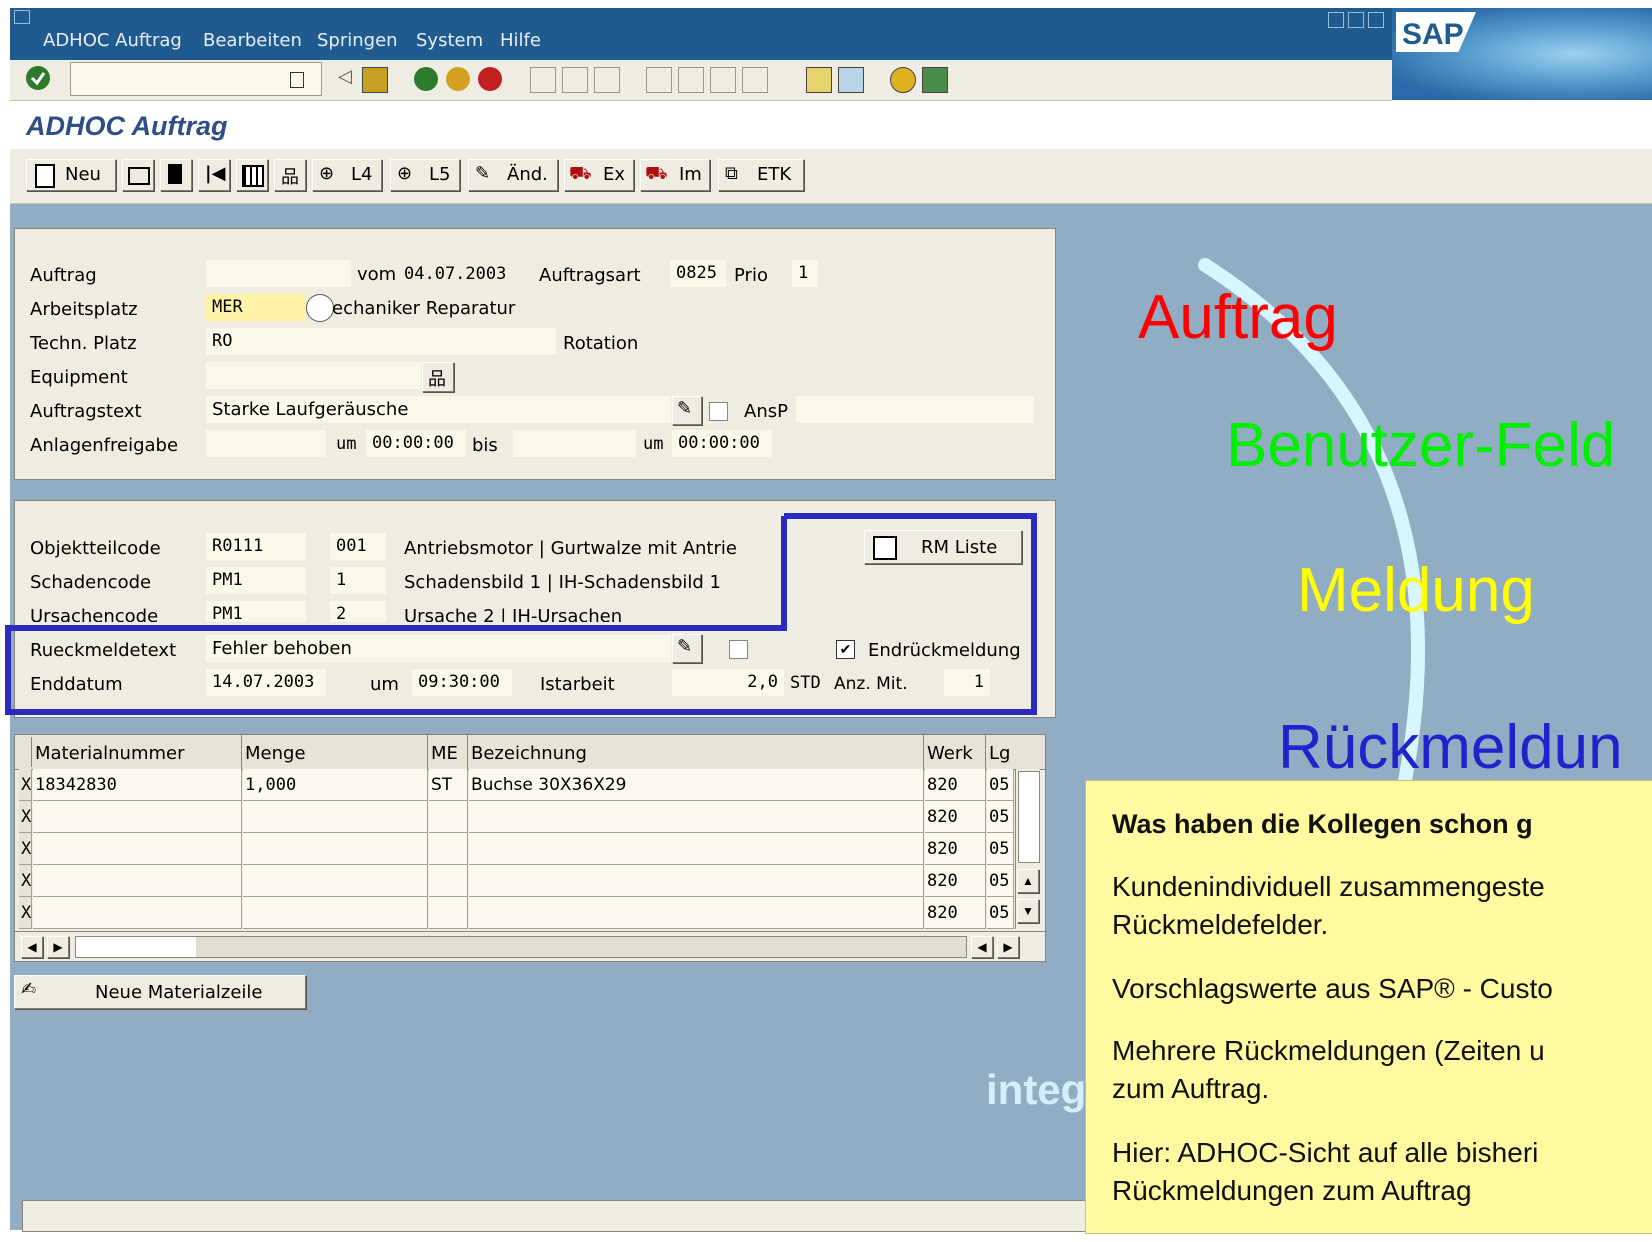 Image resolution: width=1652 pixels, height=1242 pixels. Describe the element at coordinates (513, 175) in the screenshot. I see `change-button: ✎ Änd.` at that location.